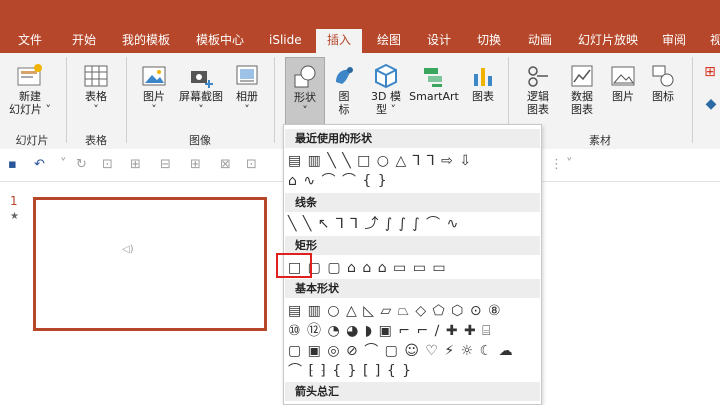  What do you see at coordinates (150, 264) in the screenshot?
I see `slide-thumbnail: ◁)` at bounding box center [150, 264].